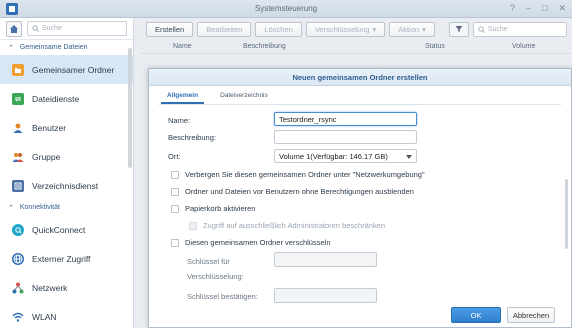 This screenshot has height=328, width=572. What do you see at coordinates (18, 69) in the screenshot?
I see `shared-folder-icon` at bounding box center [18, 69].